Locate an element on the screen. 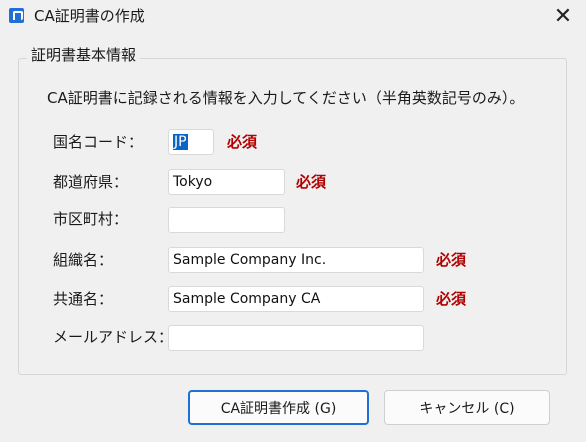 The image size is (586, 442). organization-required-badge: 必須 is located at coordinates (451, 260).